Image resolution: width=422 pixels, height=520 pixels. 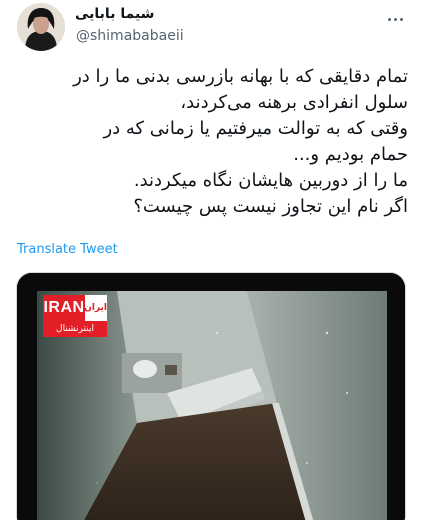 I want to click on tweet-text-line: اگر نام این تجاوز نیست پس چیست؟, so click(x=270, y=206).